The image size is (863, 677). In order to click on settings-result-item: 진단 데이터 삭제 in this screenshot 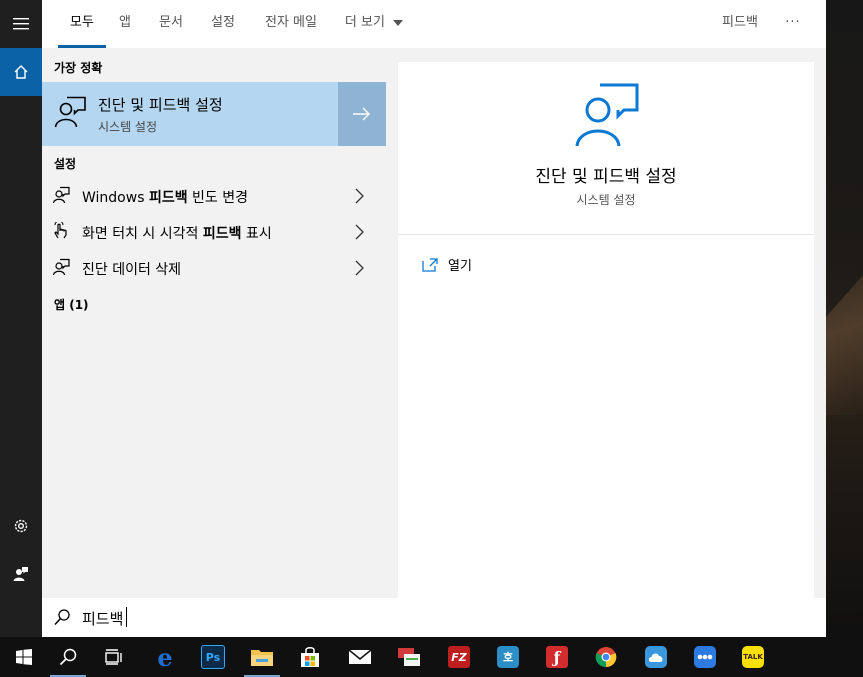, I will do `click(214, 268)`.